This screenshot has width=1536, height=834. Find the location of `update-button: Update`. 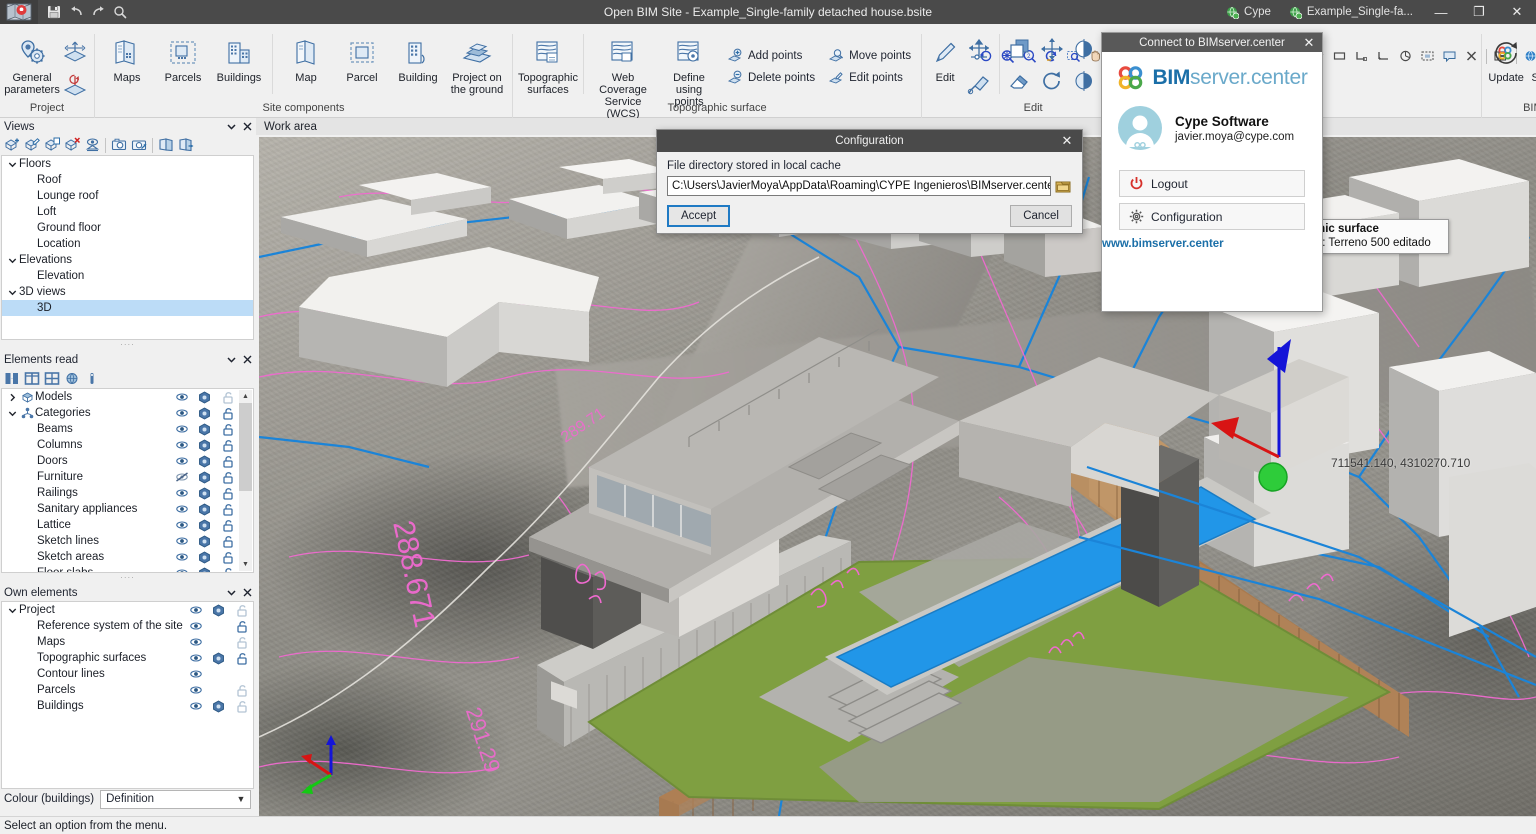

update-button: Update is located at coordinates (1506, 66).